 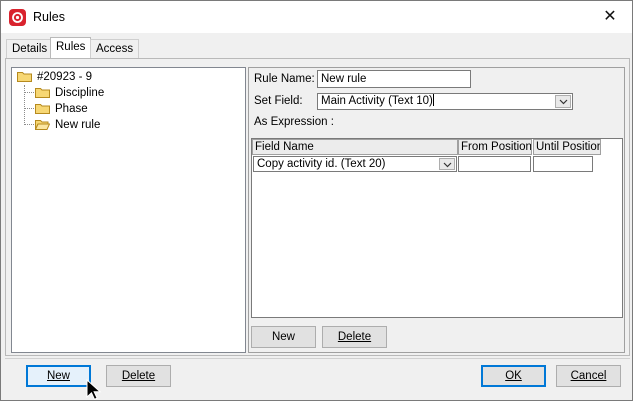 What do you see at coordinates (294, 122) in the screenshot?
I see `as-expression-label: As Expression :` at bounding box center [294, 122].